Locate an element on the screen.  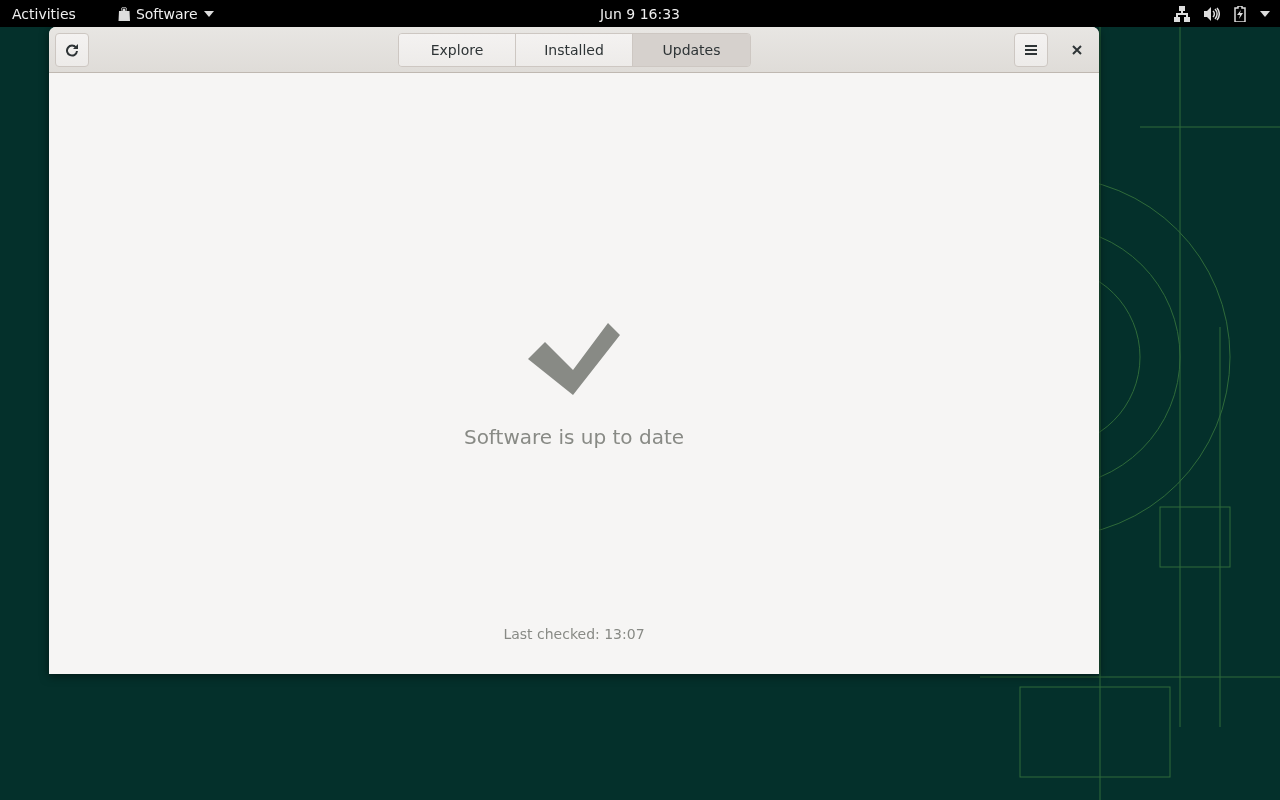
volume-icon is located at coordinates (1212, 13).